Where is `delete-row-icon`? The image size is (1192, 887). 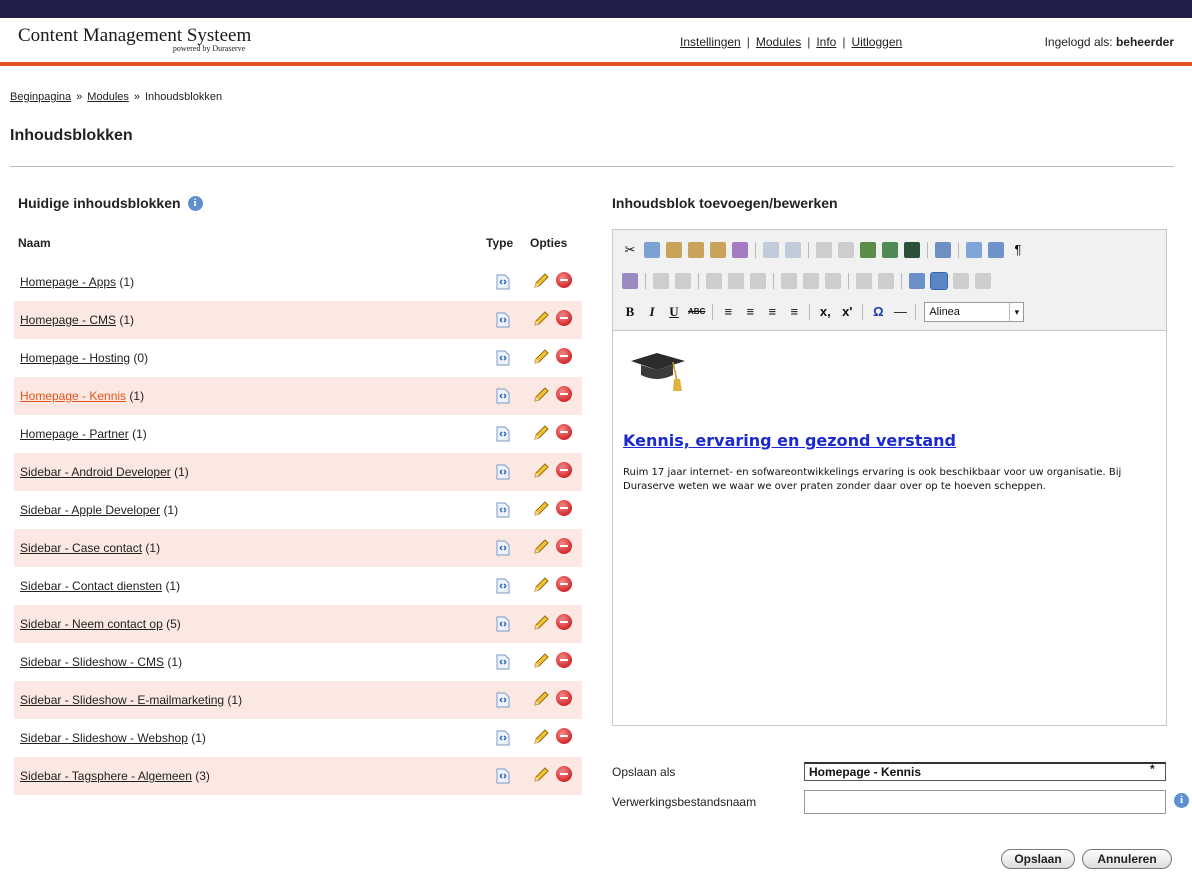 delete-row-icon is located at coordinates (758, 280).